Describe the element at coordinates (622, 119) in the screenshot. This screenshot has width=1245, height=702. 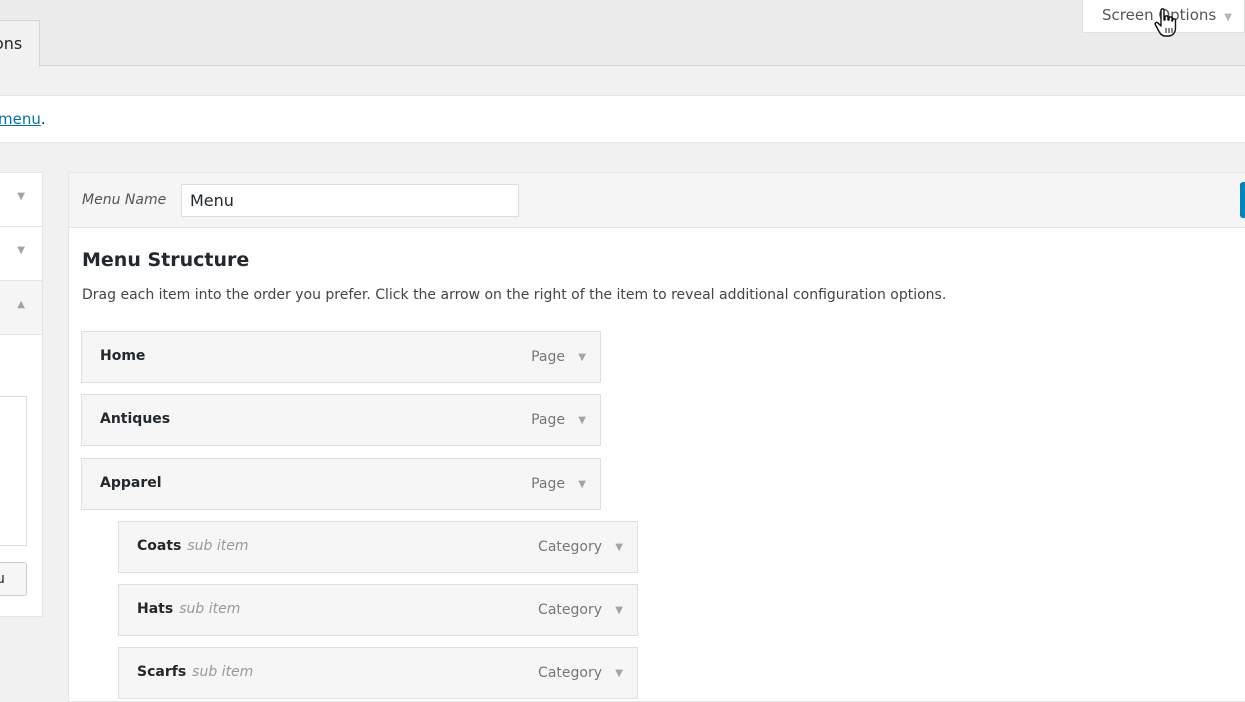
I see `notice-bar: menu.` at that location.